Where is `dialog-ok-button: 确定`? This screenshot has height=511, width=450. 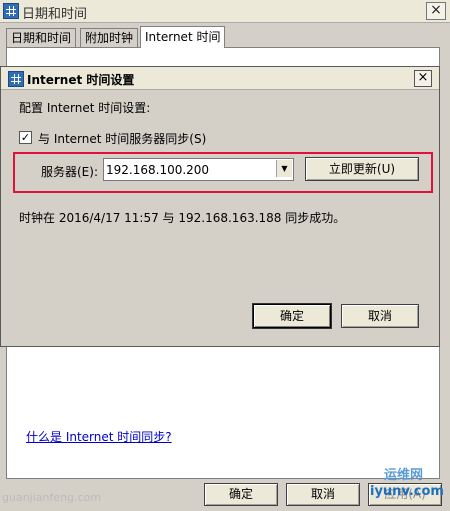
dialog-ok-button: 确定 is located at coordinates (292, 316).